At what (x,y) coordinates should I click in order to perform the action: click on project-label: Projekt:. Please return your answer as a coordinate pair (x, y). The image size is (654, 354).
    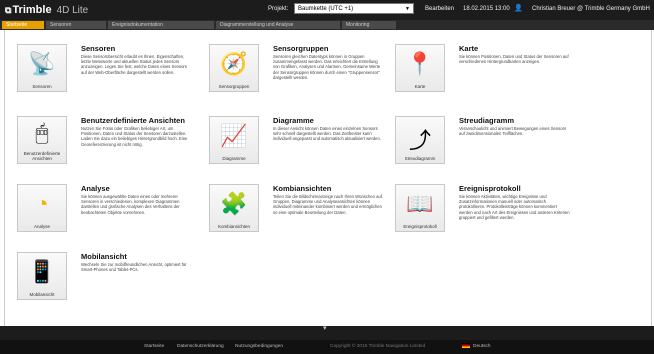
    Looking at the image, I should click on (278, 9).